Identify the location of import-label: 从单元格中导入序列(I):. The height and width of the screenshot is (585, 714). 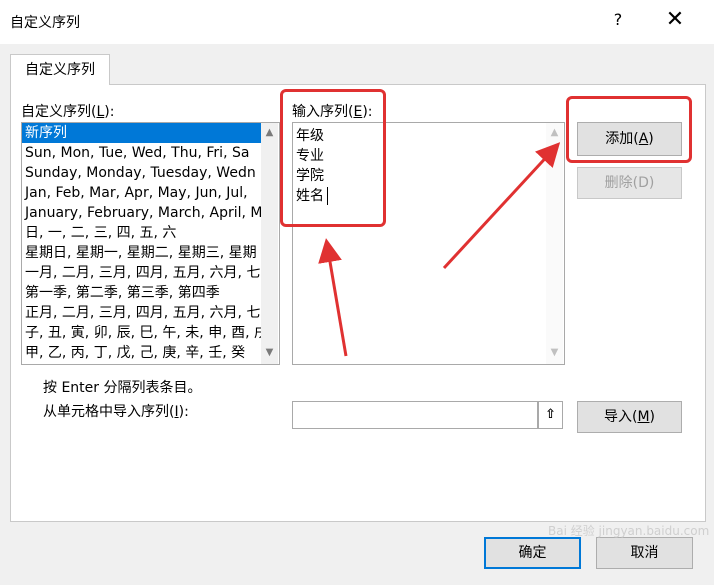
(116, 412).